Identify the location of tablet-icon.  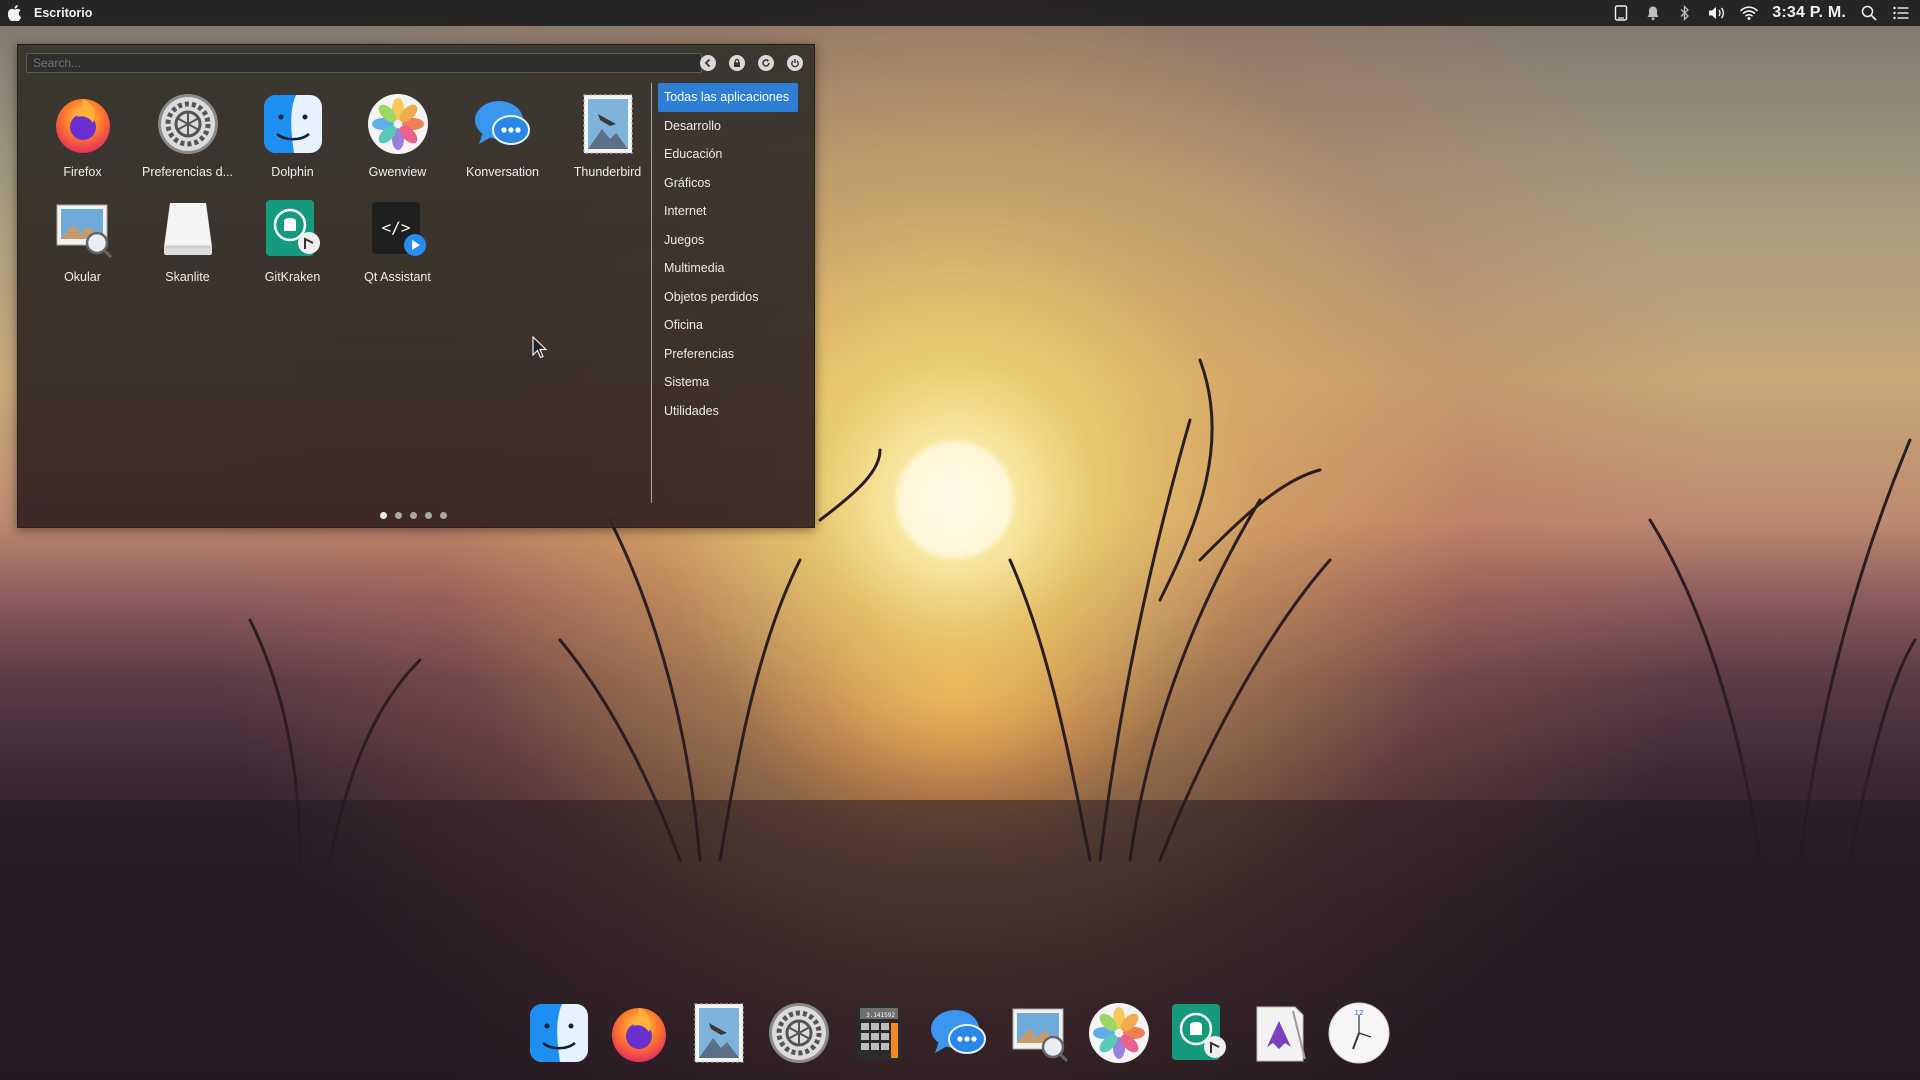
(1621, 13).